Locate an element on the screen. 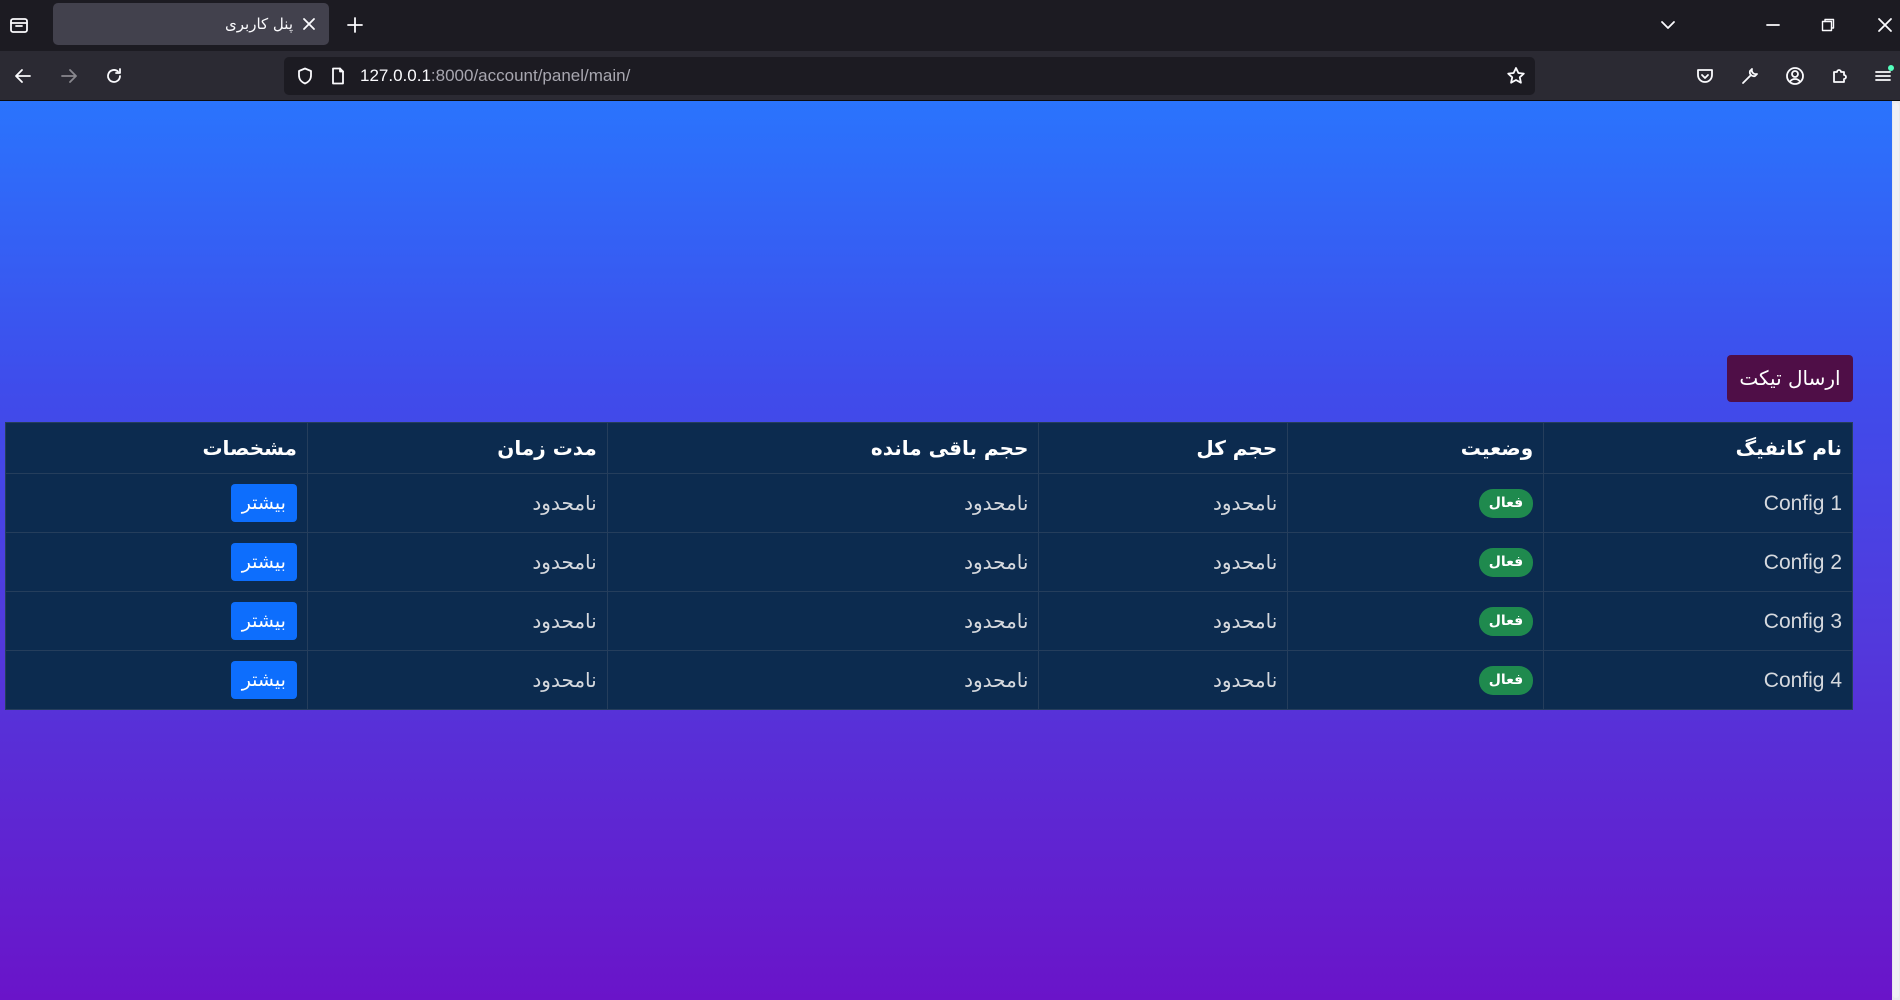  extensions-puzzle-icon is located at coordinates (1840, 76).